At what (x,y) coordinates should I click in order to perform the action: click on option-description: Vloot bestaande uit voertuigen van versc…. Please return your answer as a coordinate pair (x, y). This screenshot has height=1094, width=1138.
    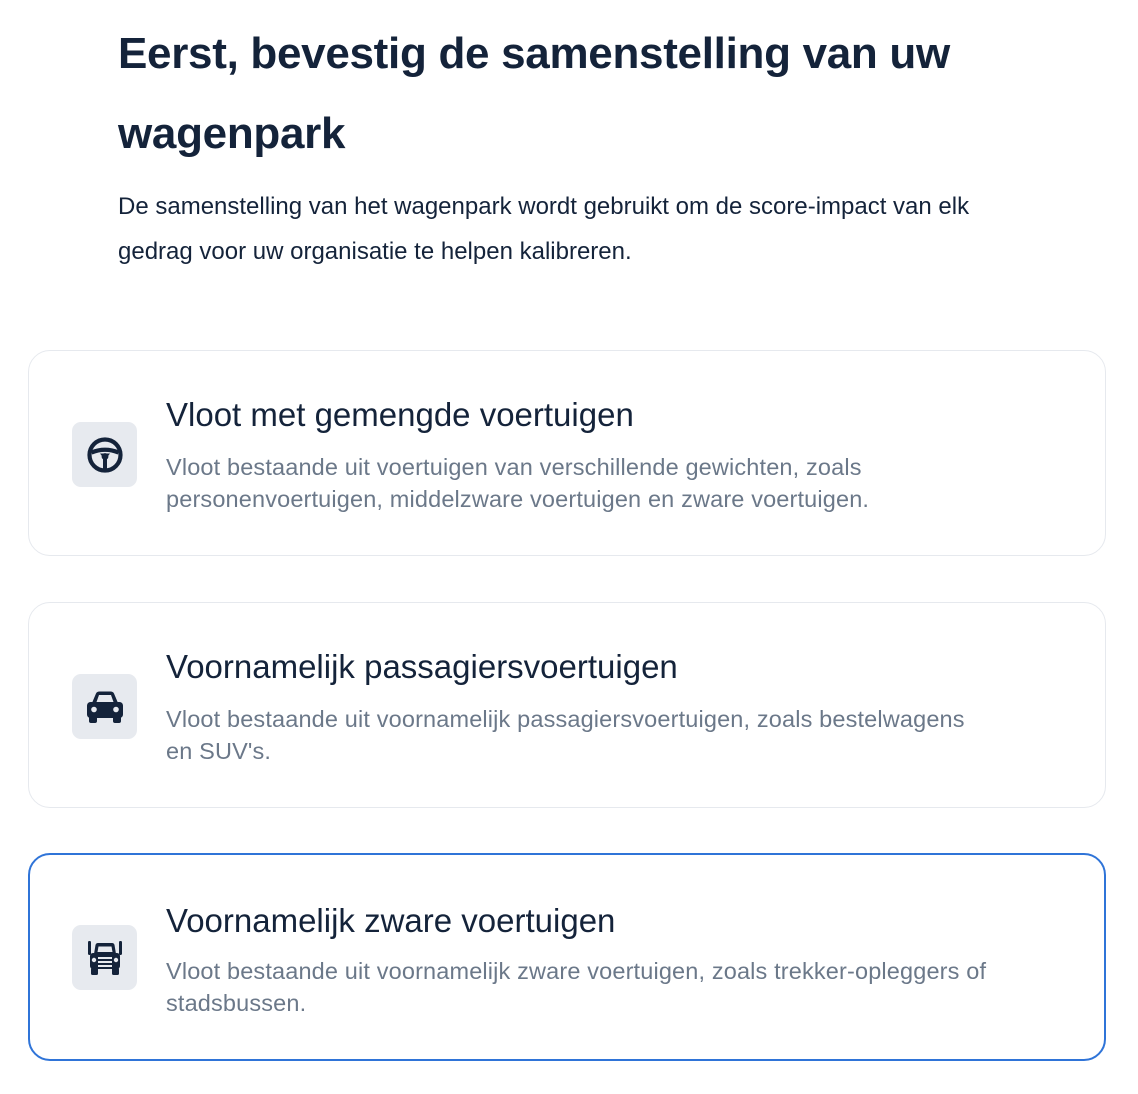
    Looking at the image, I should click on (518, 483).